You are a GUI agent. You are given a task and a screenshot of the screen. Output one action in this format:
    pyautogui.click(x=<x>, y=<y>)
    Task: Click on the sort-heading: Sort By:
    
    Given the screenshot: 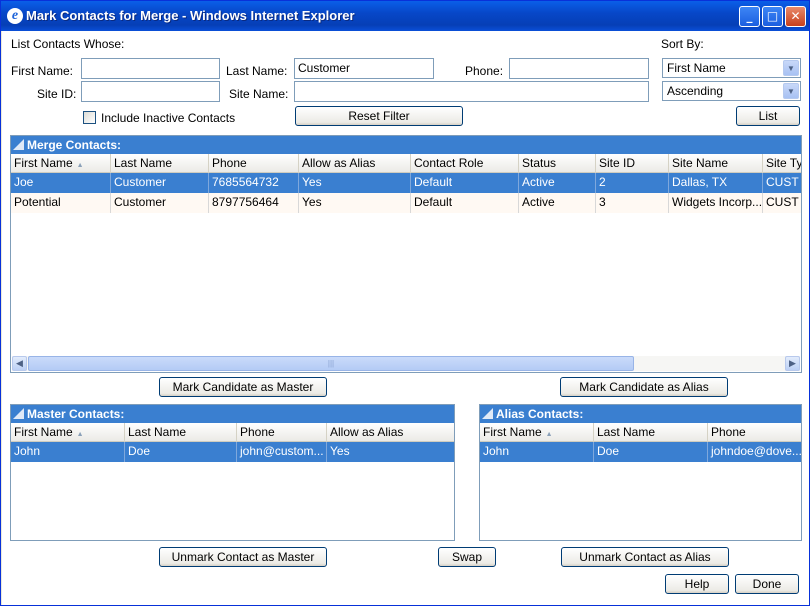 What is the action you would take?
    pyautogui.click(x=682, y=44)
    